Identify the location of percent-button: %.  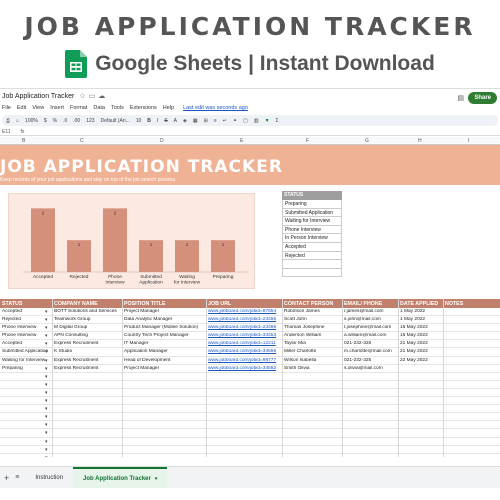
(55, 121).